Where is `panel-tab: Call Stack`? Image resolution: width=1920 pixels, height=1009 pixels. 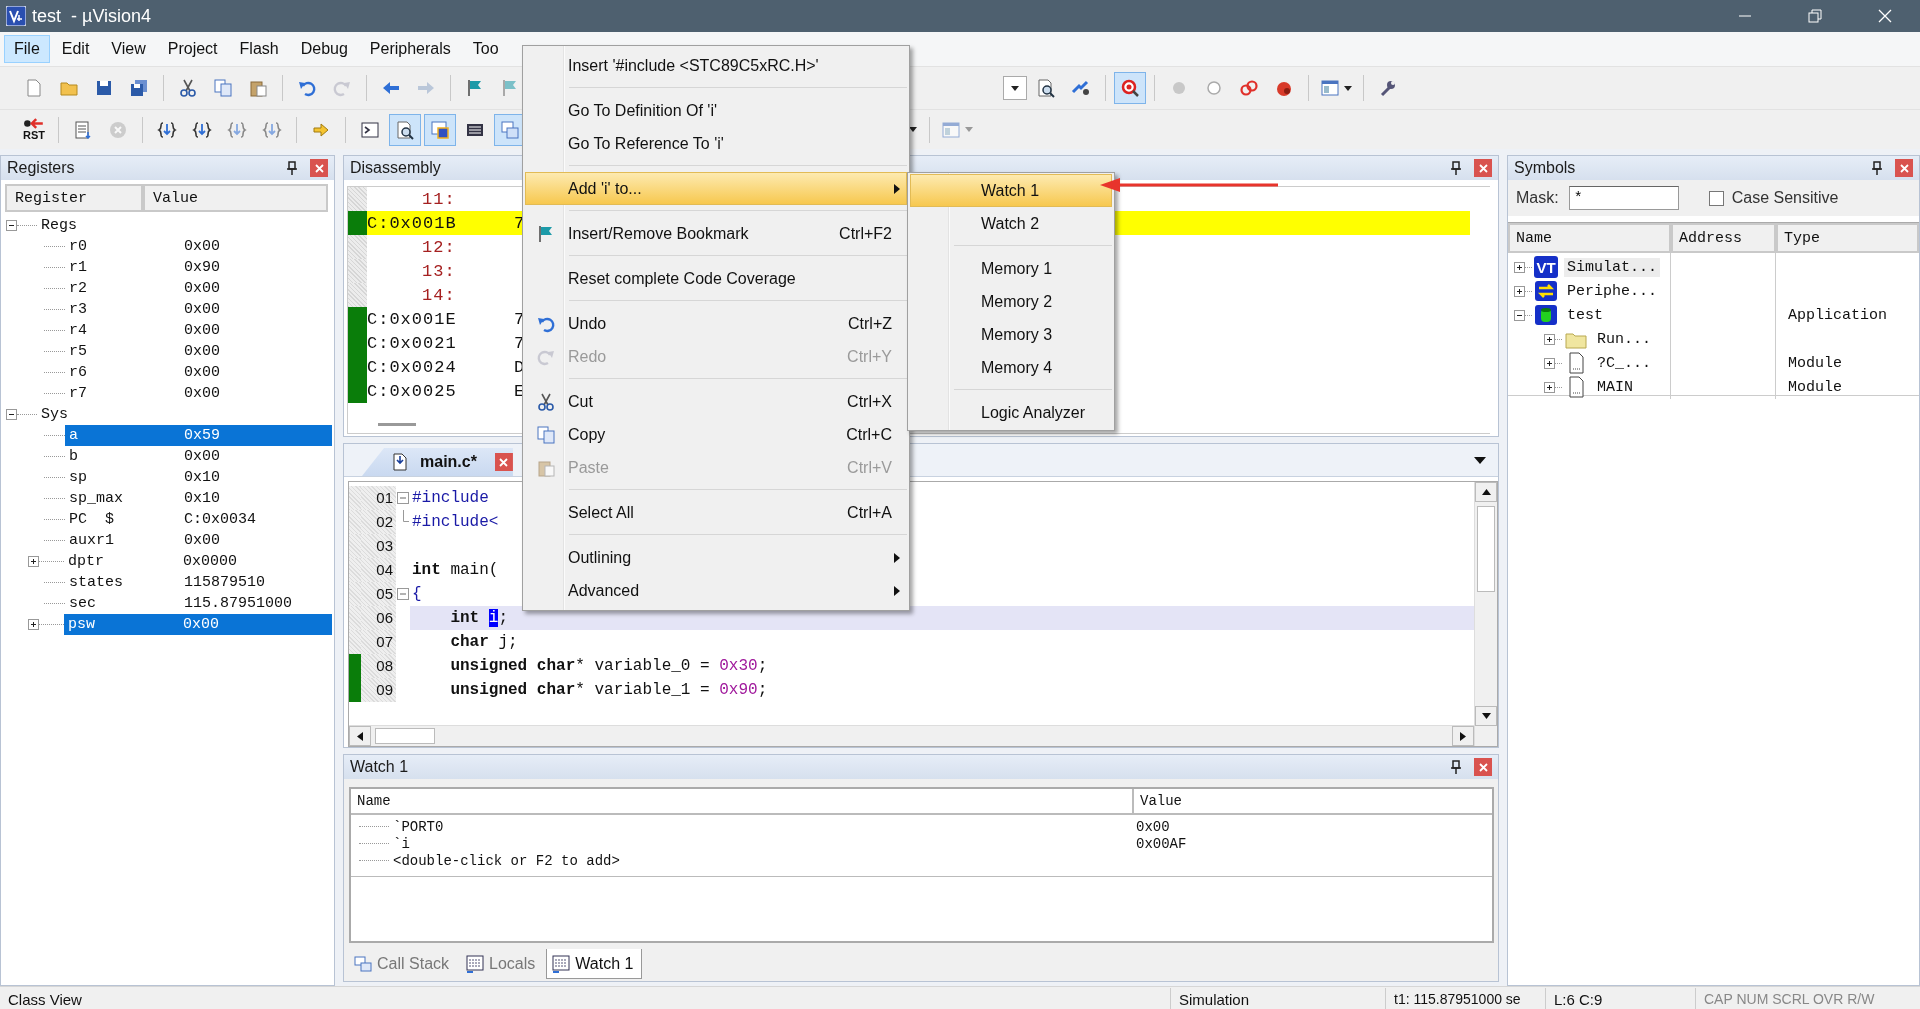
panel-tab: Call Stack is located at coordinates (403, 964).